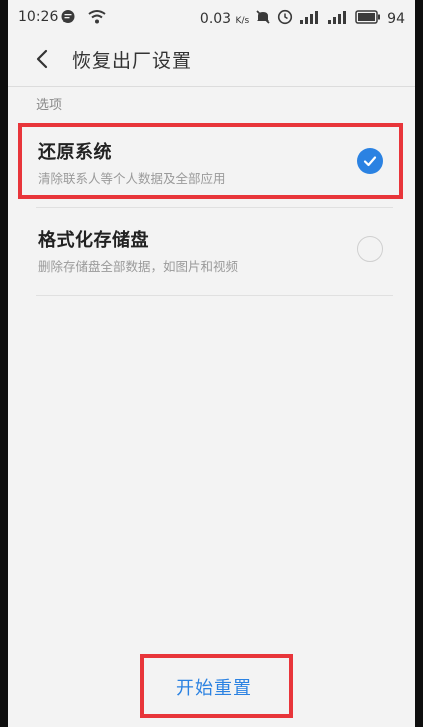  Describe the element at coordinates (368, 19) in the screenshot. I see `battery-icon` at that location.